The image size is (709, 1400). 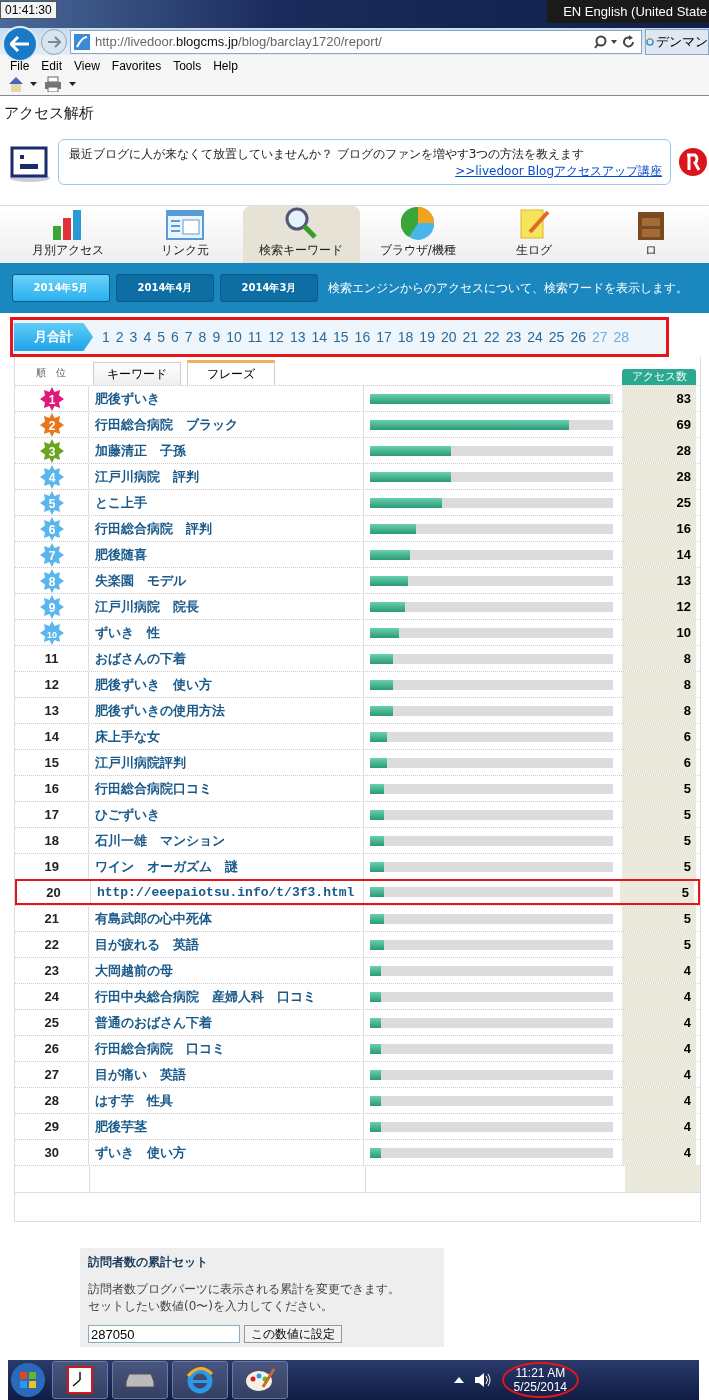 What do you see at coordinates (231, 372) in the screenshot?
I see `view-tab: フレーズ` at bounding box center [231, 372].